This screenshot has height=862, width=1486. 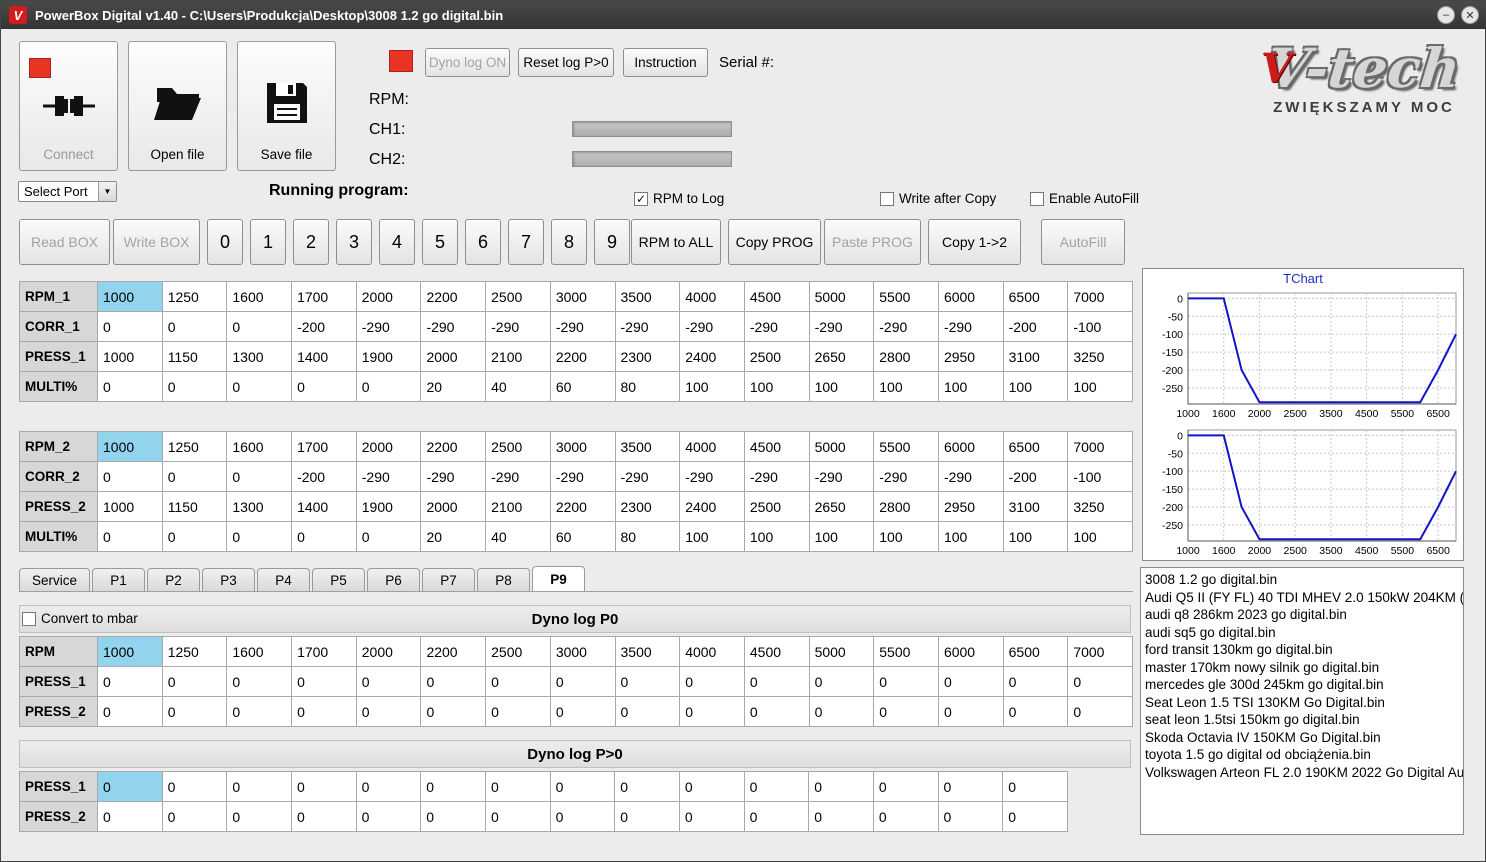 I want to click on table-cell: 2650, so click(x=841, y=506).